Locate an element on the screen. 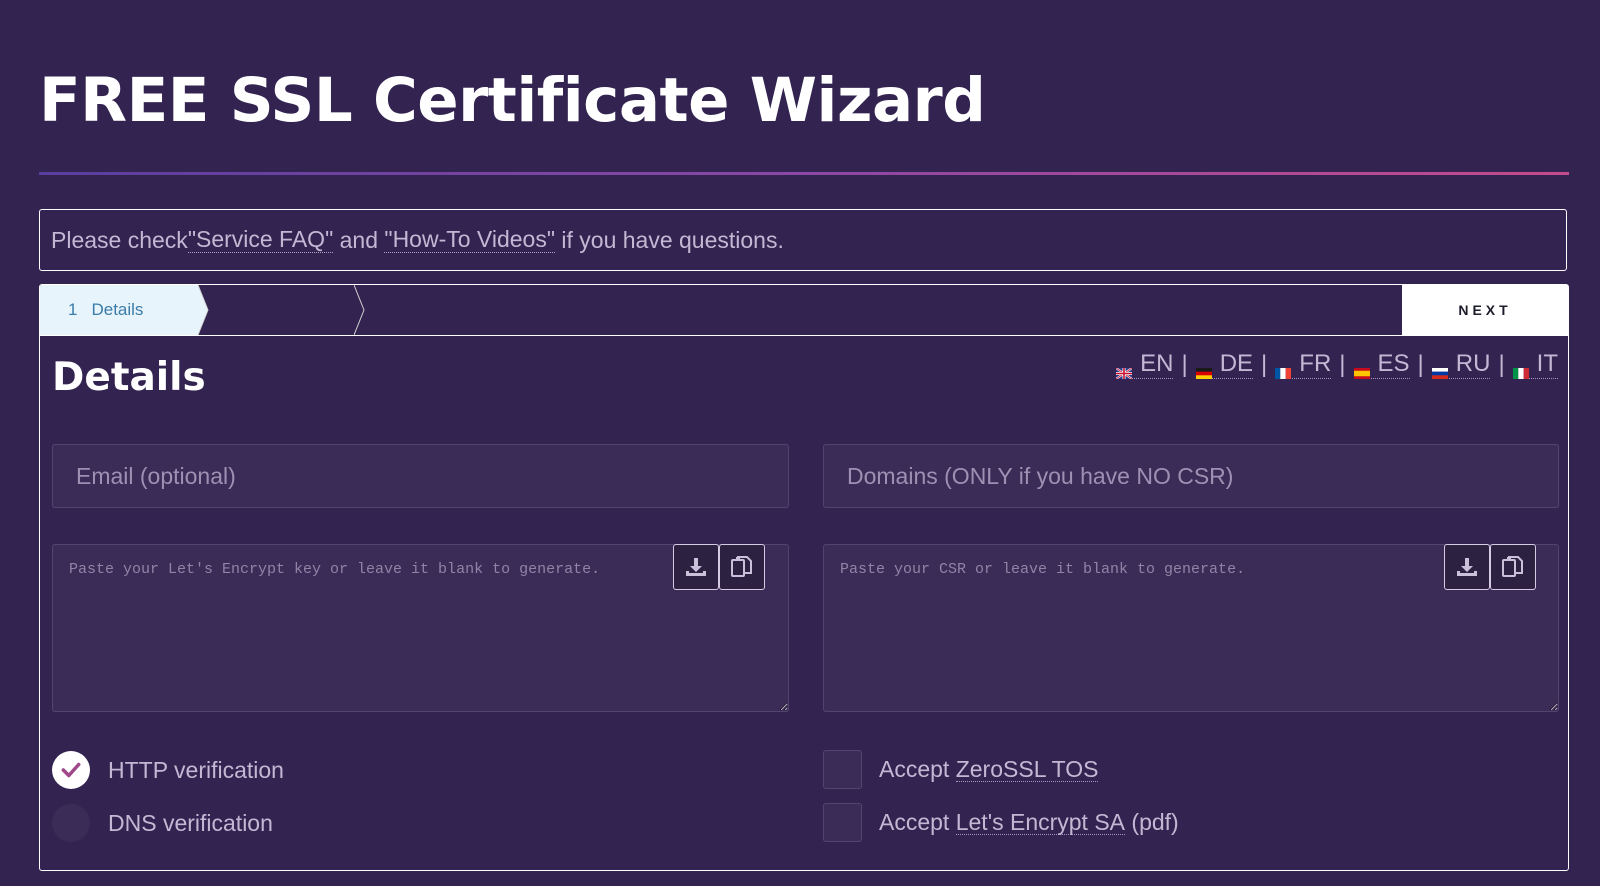  language-code: DE is located at coordinates (1236, 364).